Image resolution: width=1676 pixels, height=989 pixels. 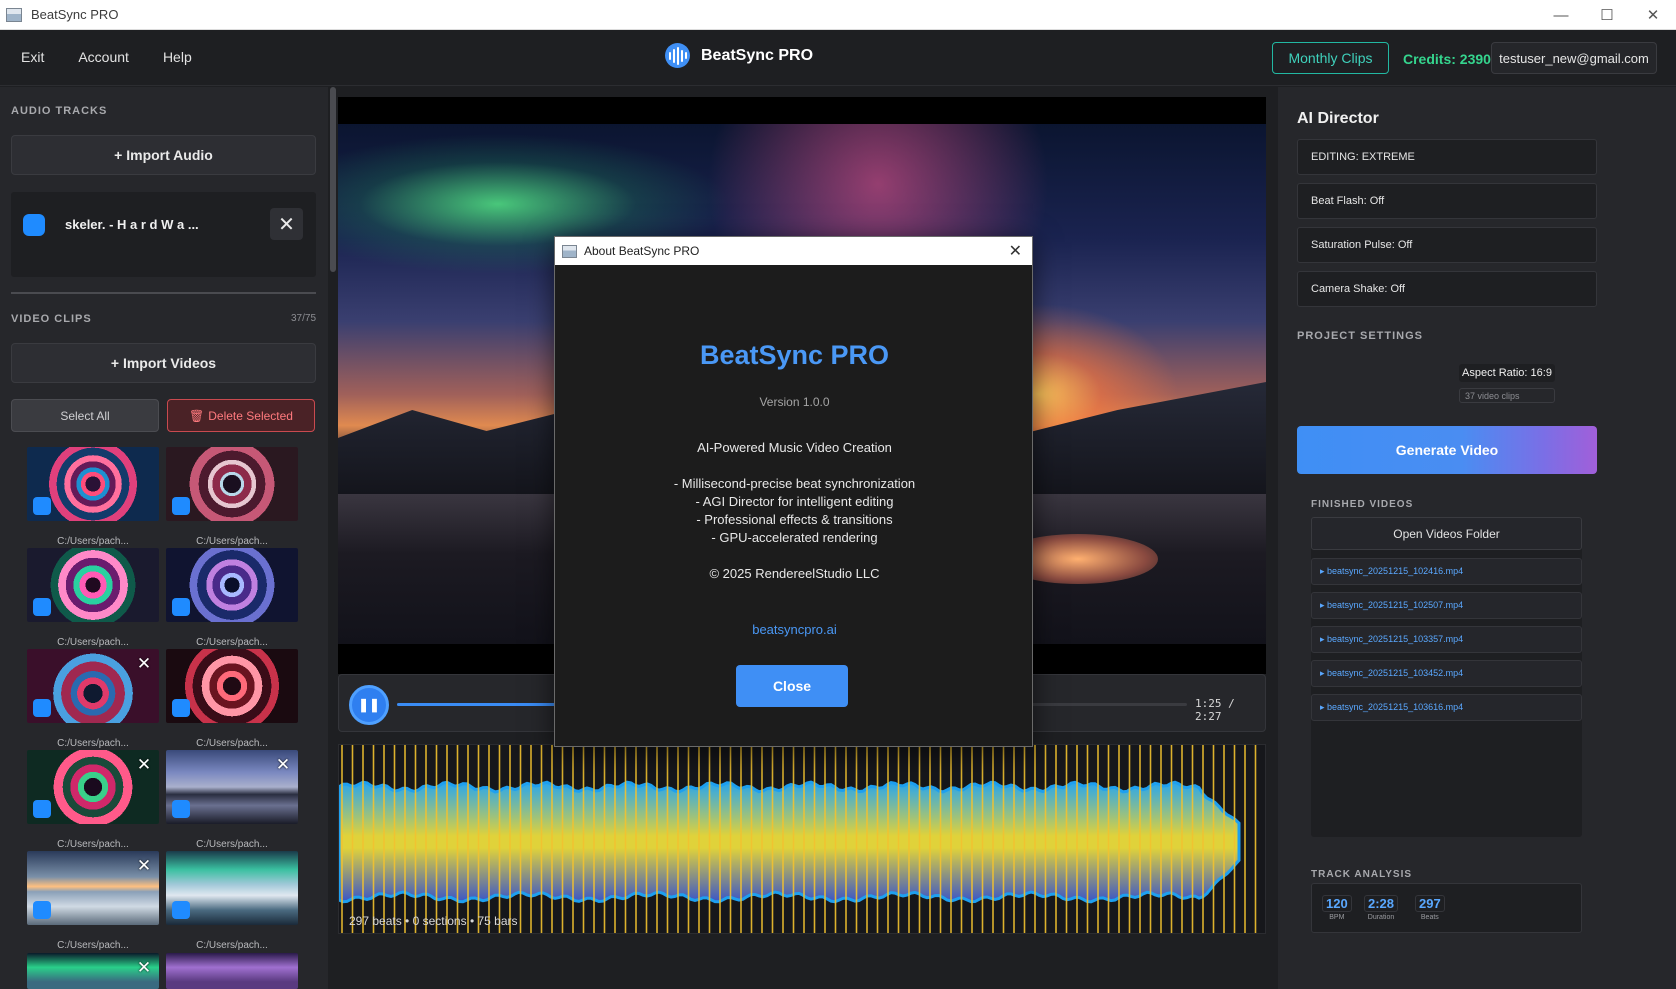 I want to click on window-title: BeatSync PRO, so click(x=75, y=14).